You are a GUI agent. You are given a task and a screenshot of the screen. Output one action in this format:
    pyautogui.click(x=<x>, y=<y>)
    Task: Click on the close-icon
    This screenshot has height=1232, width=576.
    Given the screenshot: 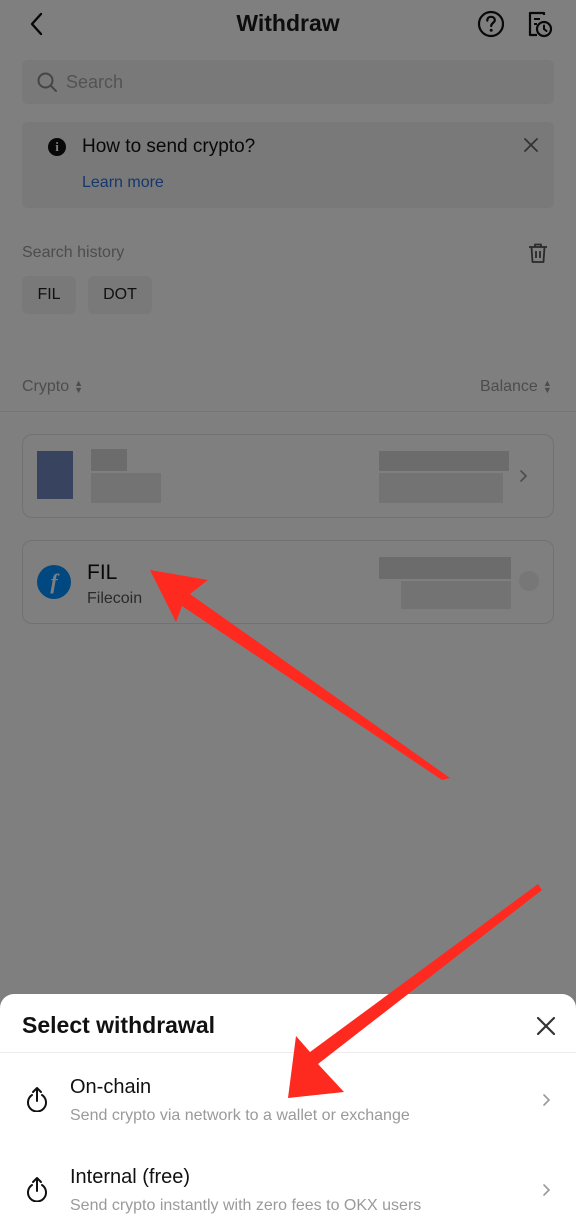 What is the action you would take?
    pyautogui.click(x=546, y=1026)
    